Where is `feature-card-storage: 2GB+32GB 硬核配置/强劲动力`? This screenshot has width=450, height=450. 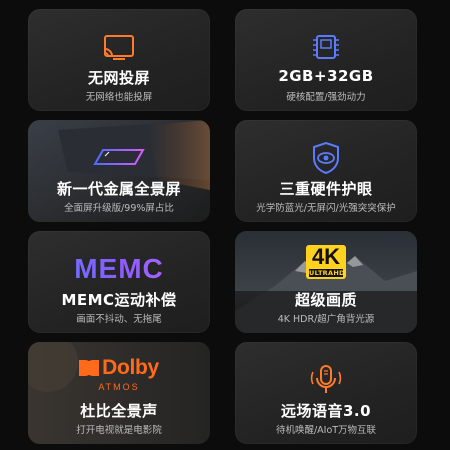
feature-card-storage: 2GB+32GB 硬核配置/强劲动力 is located at coordinates (326, 60).